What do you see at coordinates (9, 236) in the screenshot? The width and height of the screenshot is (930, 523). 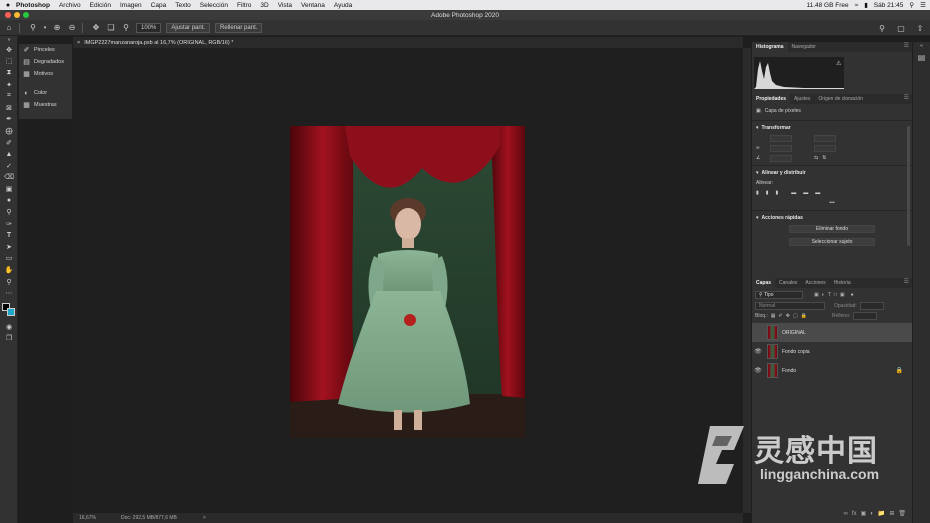 I see `type-tool-icon: T` at bounding box center [9, 236].